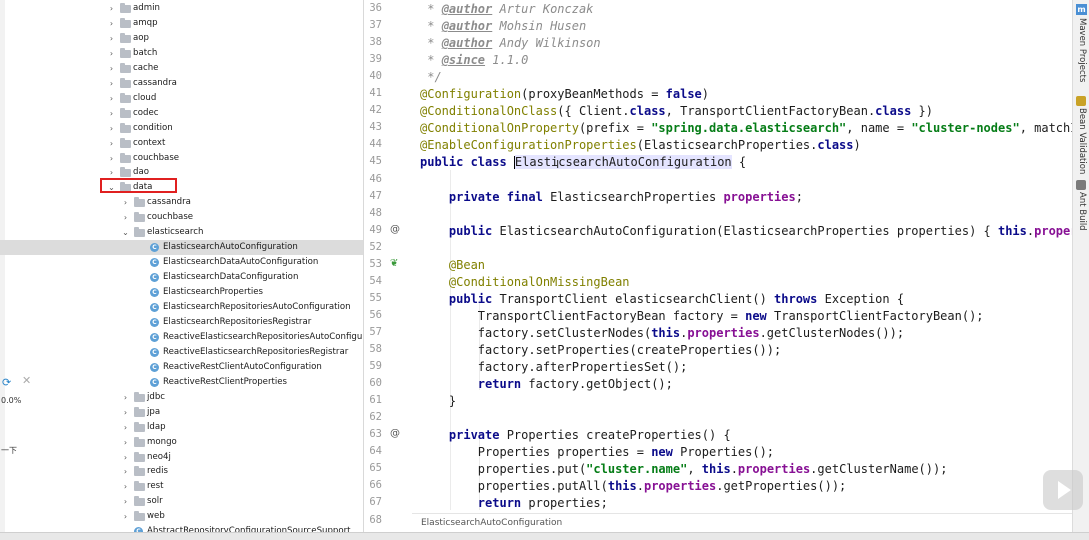 This screenshot has width=1089, height=540. What do you see at coordinates (1063, 490) in the screenshot?
I see `play-button` at bounding box center [1063, 490].